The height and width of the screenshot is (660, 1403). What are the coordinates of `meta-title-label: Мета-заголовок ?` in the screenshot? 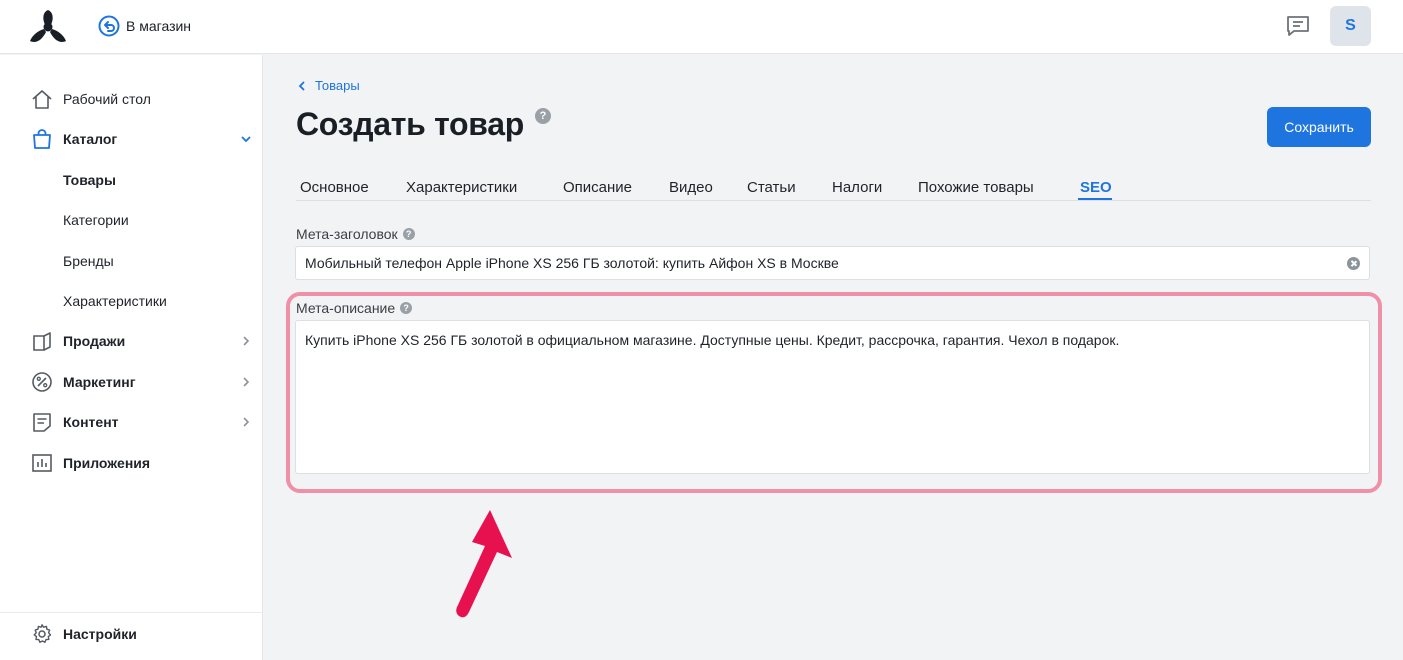 It's located at (355, 234).